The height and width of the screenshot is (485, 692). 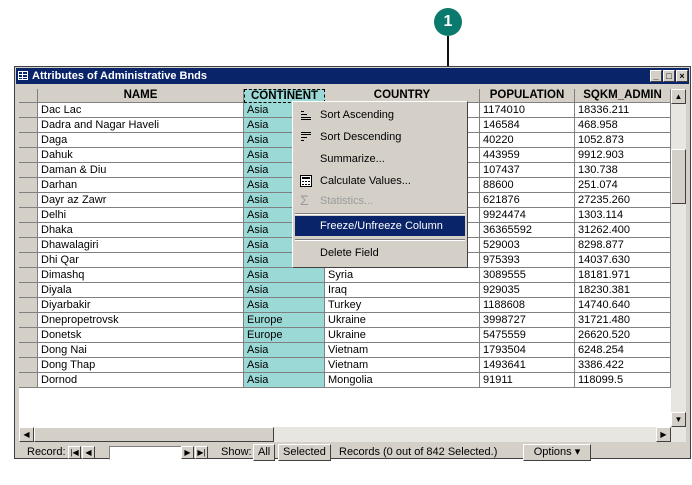 I want to click on next-record-icon: ▶, so click(x=187, y=452).